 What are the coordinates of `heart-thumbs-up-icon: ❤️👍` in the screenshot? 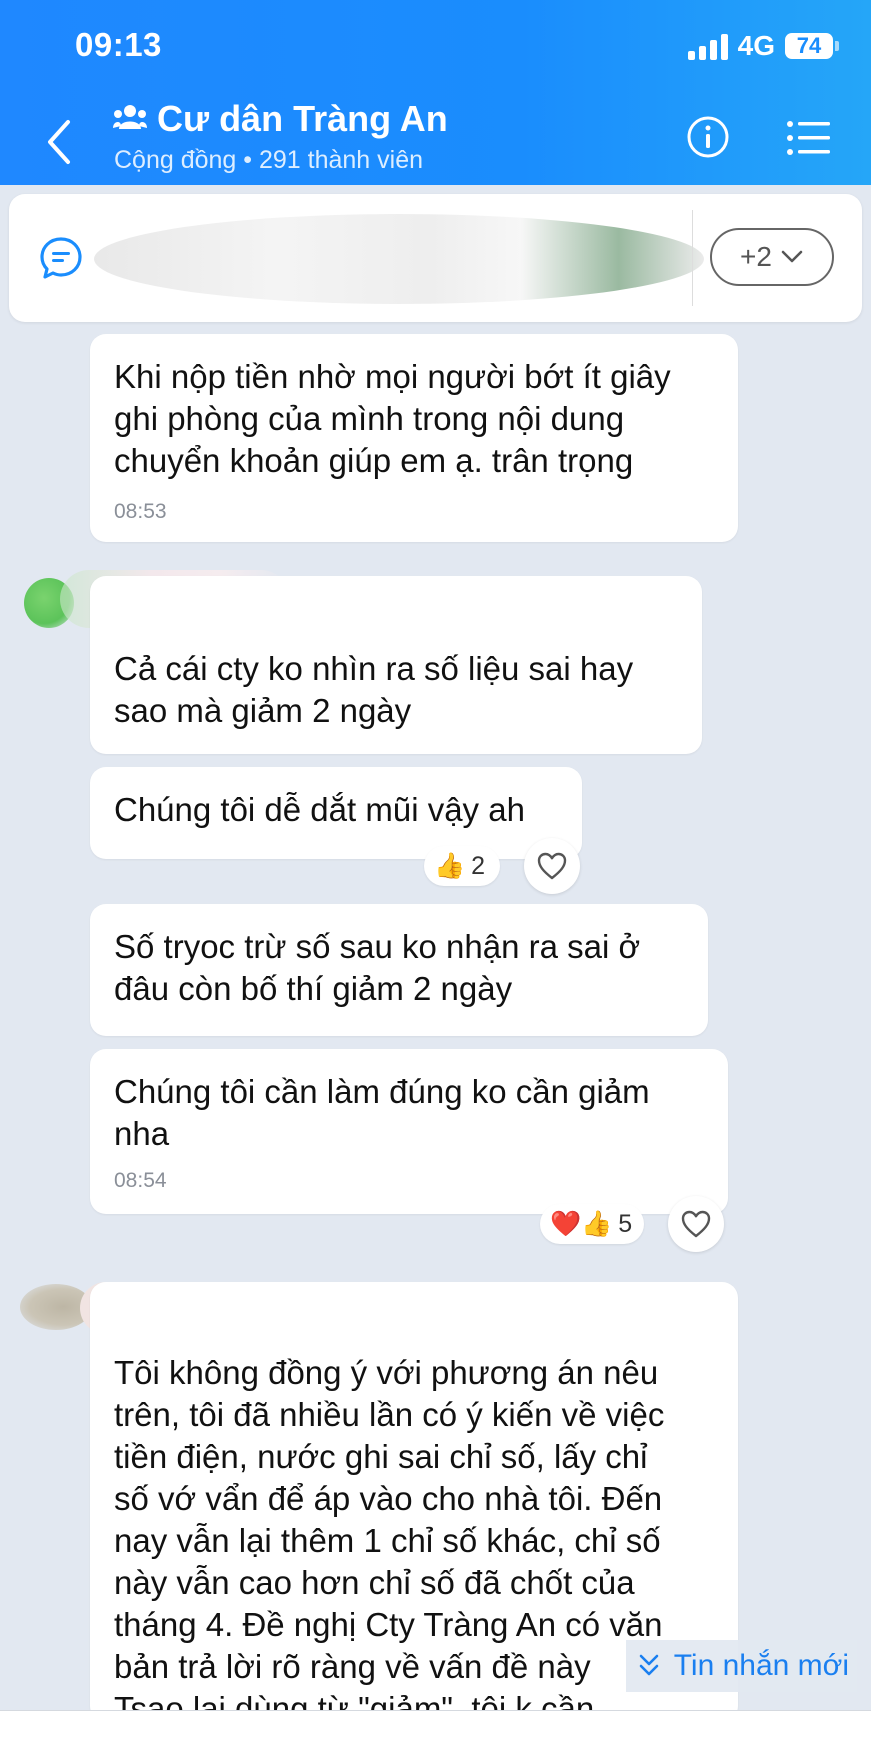 It's located at (581, 1223).